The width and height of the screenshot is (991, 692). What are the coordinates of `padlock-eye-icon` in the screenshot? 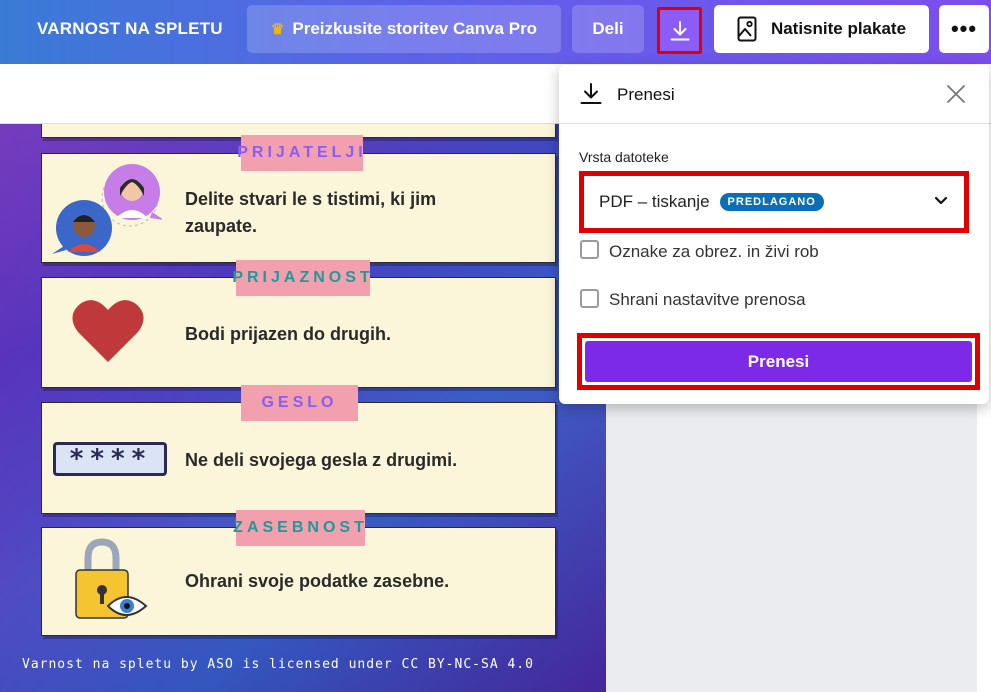 It's located at (111, 578).